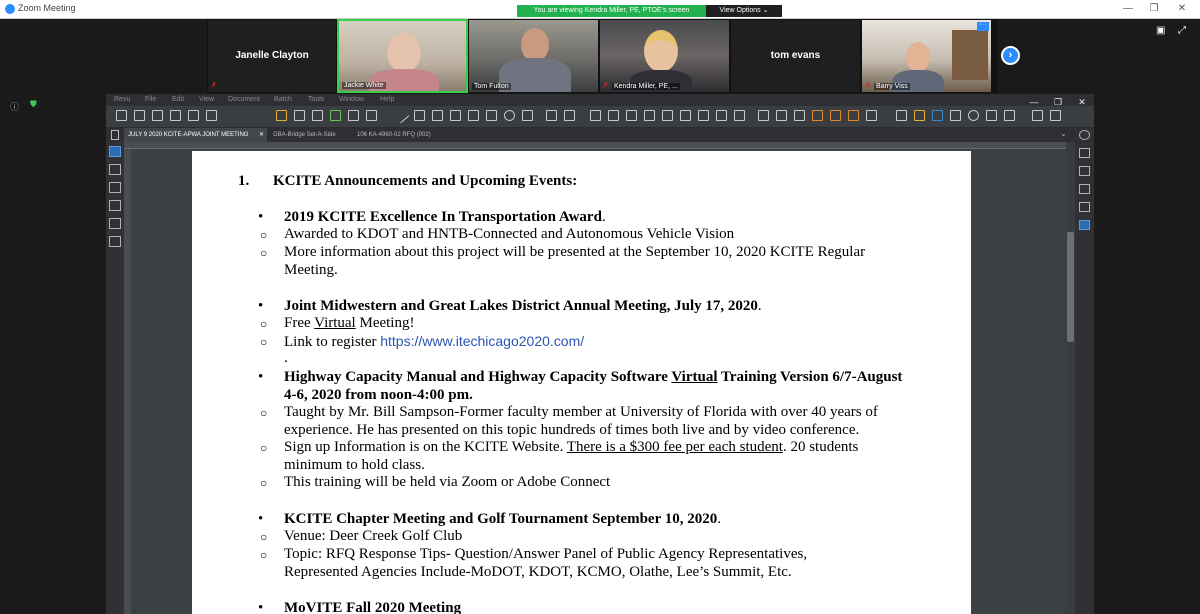 This screenshot has width=1200, height=614. What do you see at coordinates (211, 115) in the screenshot?
I see `page-icon` at bounding box center [211, 115].